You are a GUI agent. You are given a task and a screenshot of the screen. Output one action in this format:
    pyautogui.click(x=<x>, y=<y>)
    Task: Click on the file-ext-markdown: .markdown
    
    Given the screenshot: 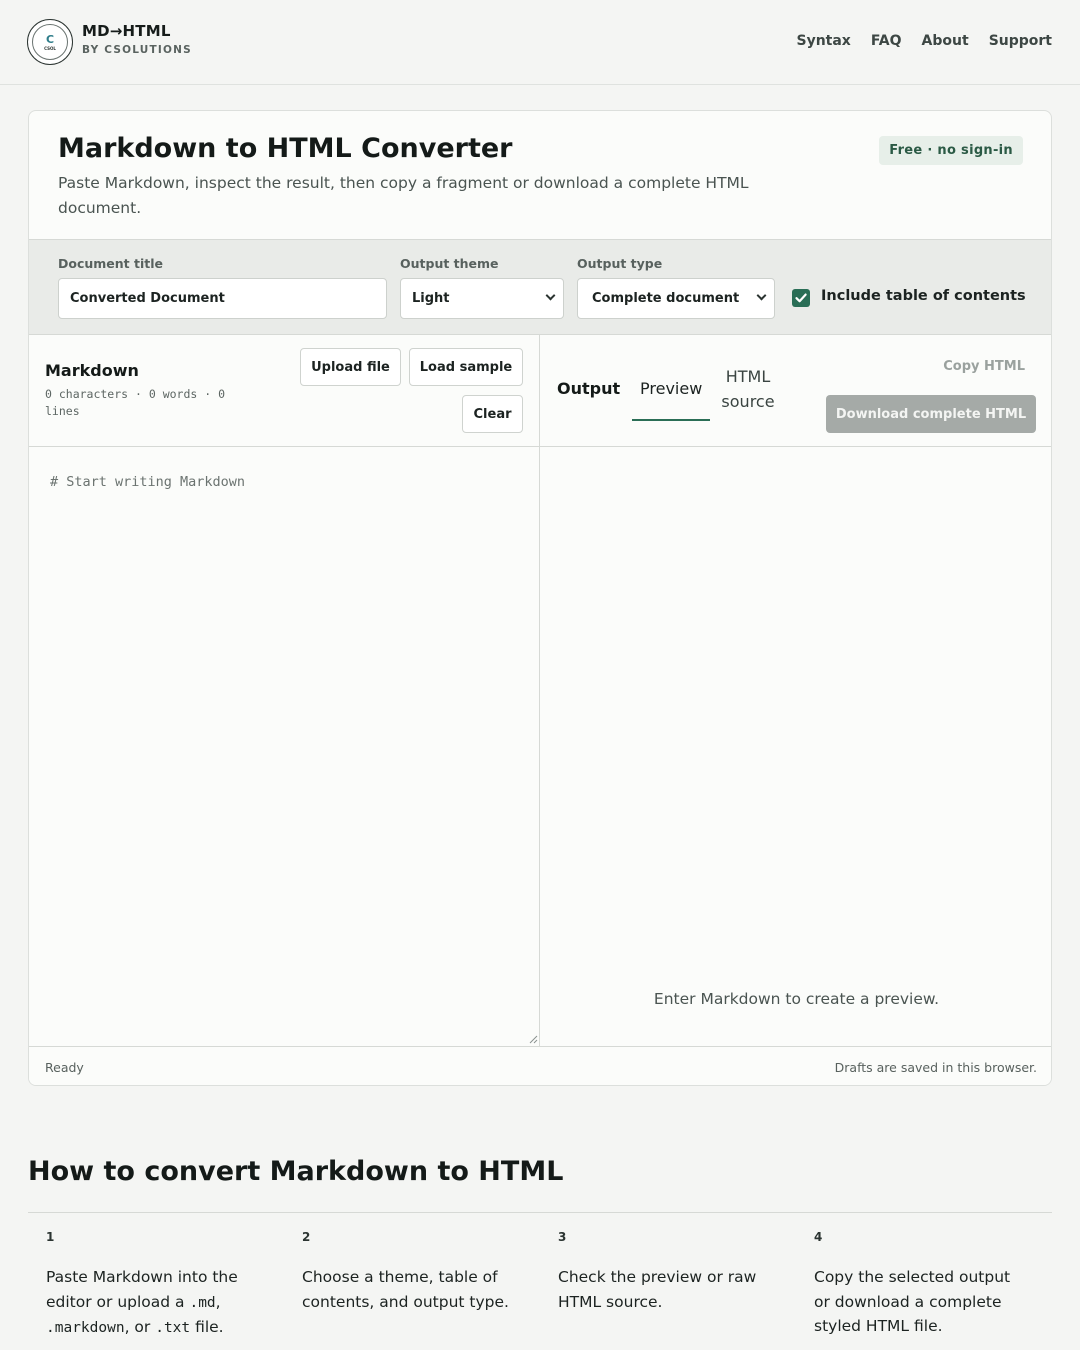 What is the action you would take?
    pyautogui.click(x=85, y=1328)
    